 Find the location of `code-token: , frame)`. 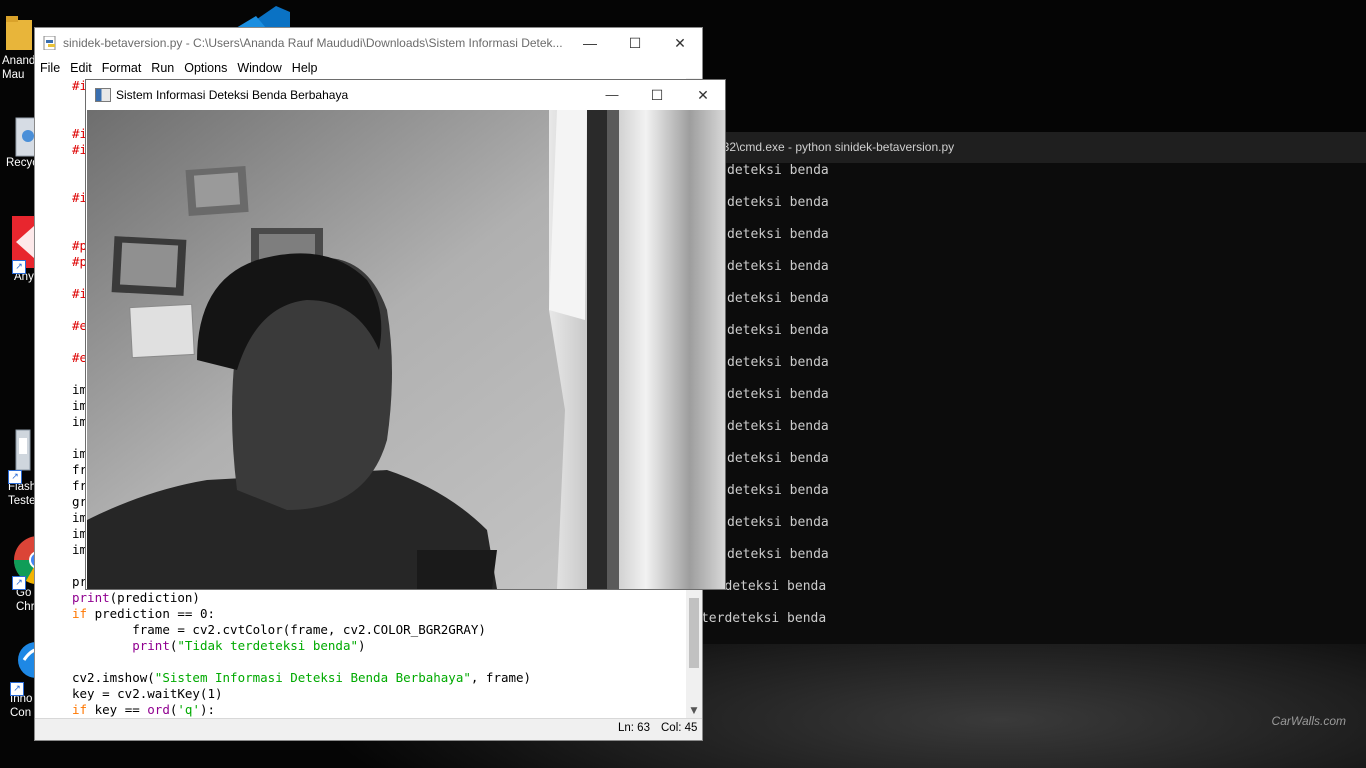

code-token: , frame) is located at coordinates (501, 677).